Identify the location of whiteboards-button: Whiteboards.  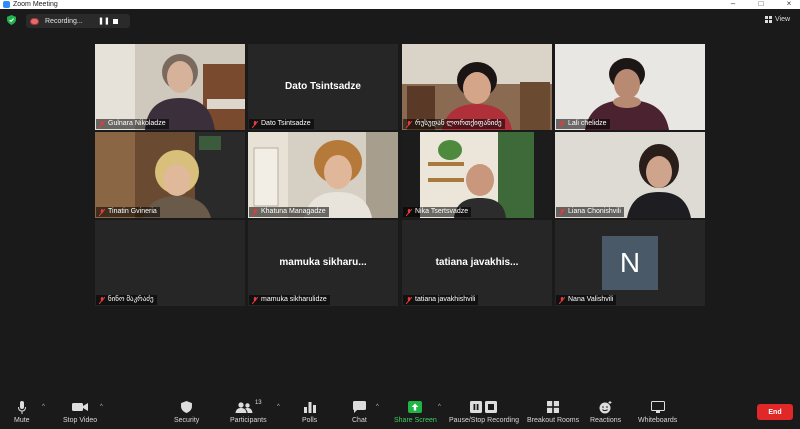
(657, 414).